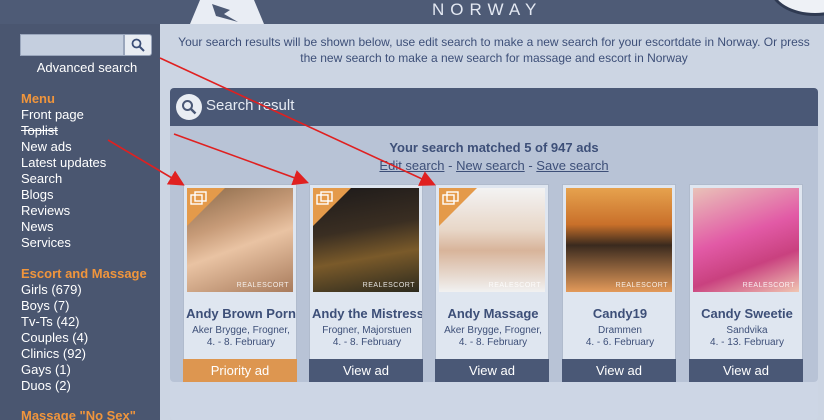 Image resolution: width=824 pixels, height=420 pixels. What do you see at coordinates (411, 165) in the screenshot?
I see `edit-search-link: Edit search` at bounding box center [411, 165].